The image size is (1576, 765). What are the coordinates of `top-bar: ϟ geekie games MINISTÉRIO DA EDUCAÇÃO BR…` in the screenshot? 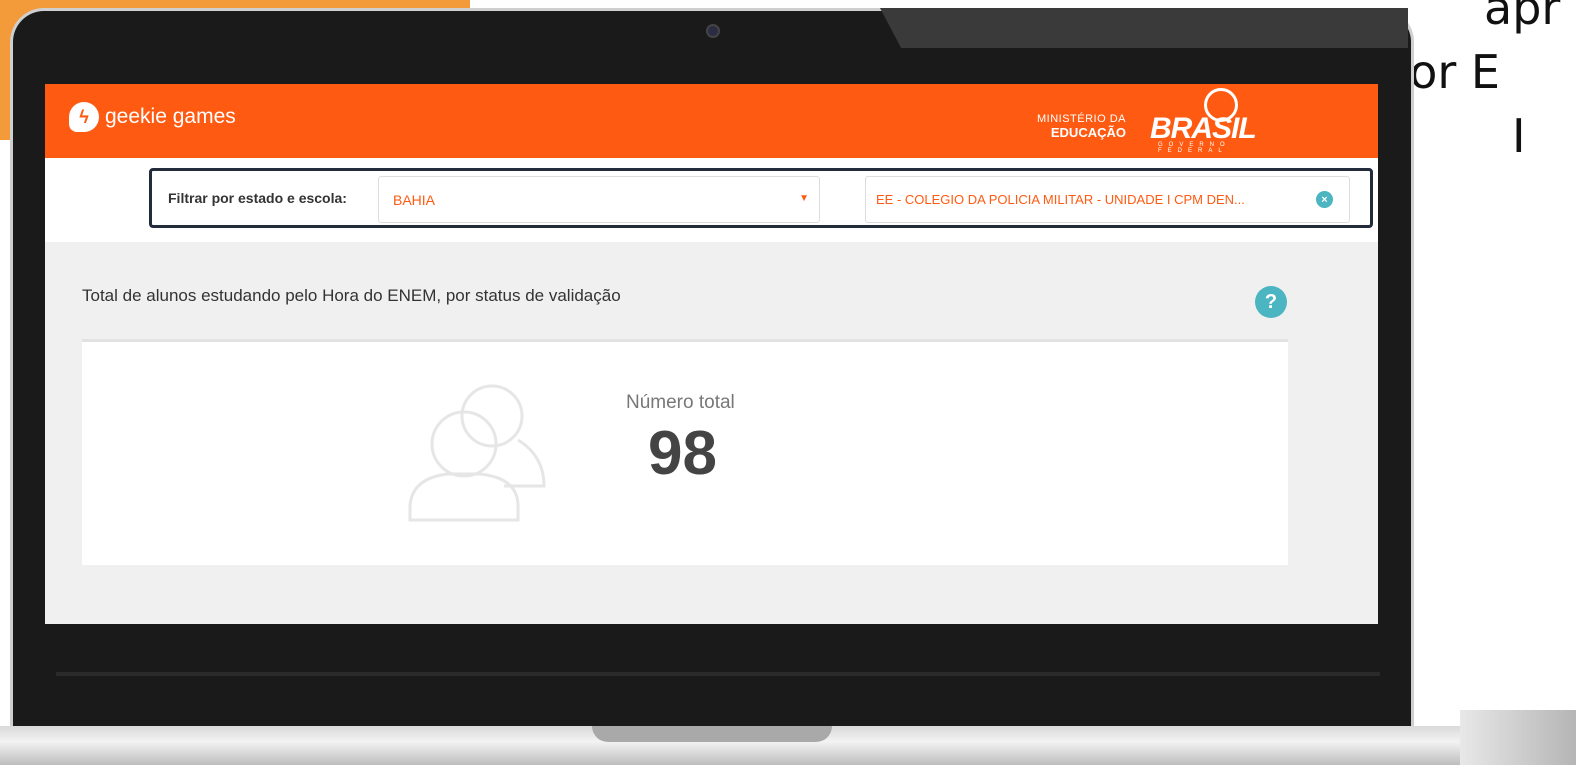 It's located at (711, 121).